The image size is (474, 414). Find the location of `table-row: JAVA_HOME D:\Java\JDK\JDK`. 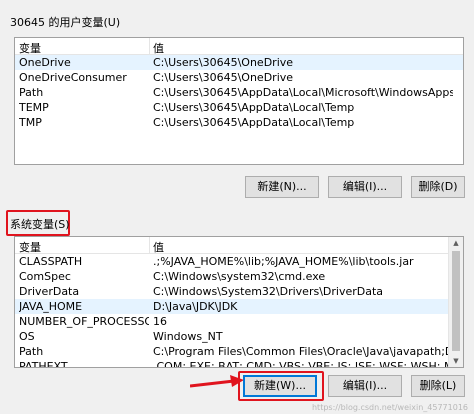

table-row: JAVA_HOME D:\Java\JDK\JDK is located at coordinates (232, 306).